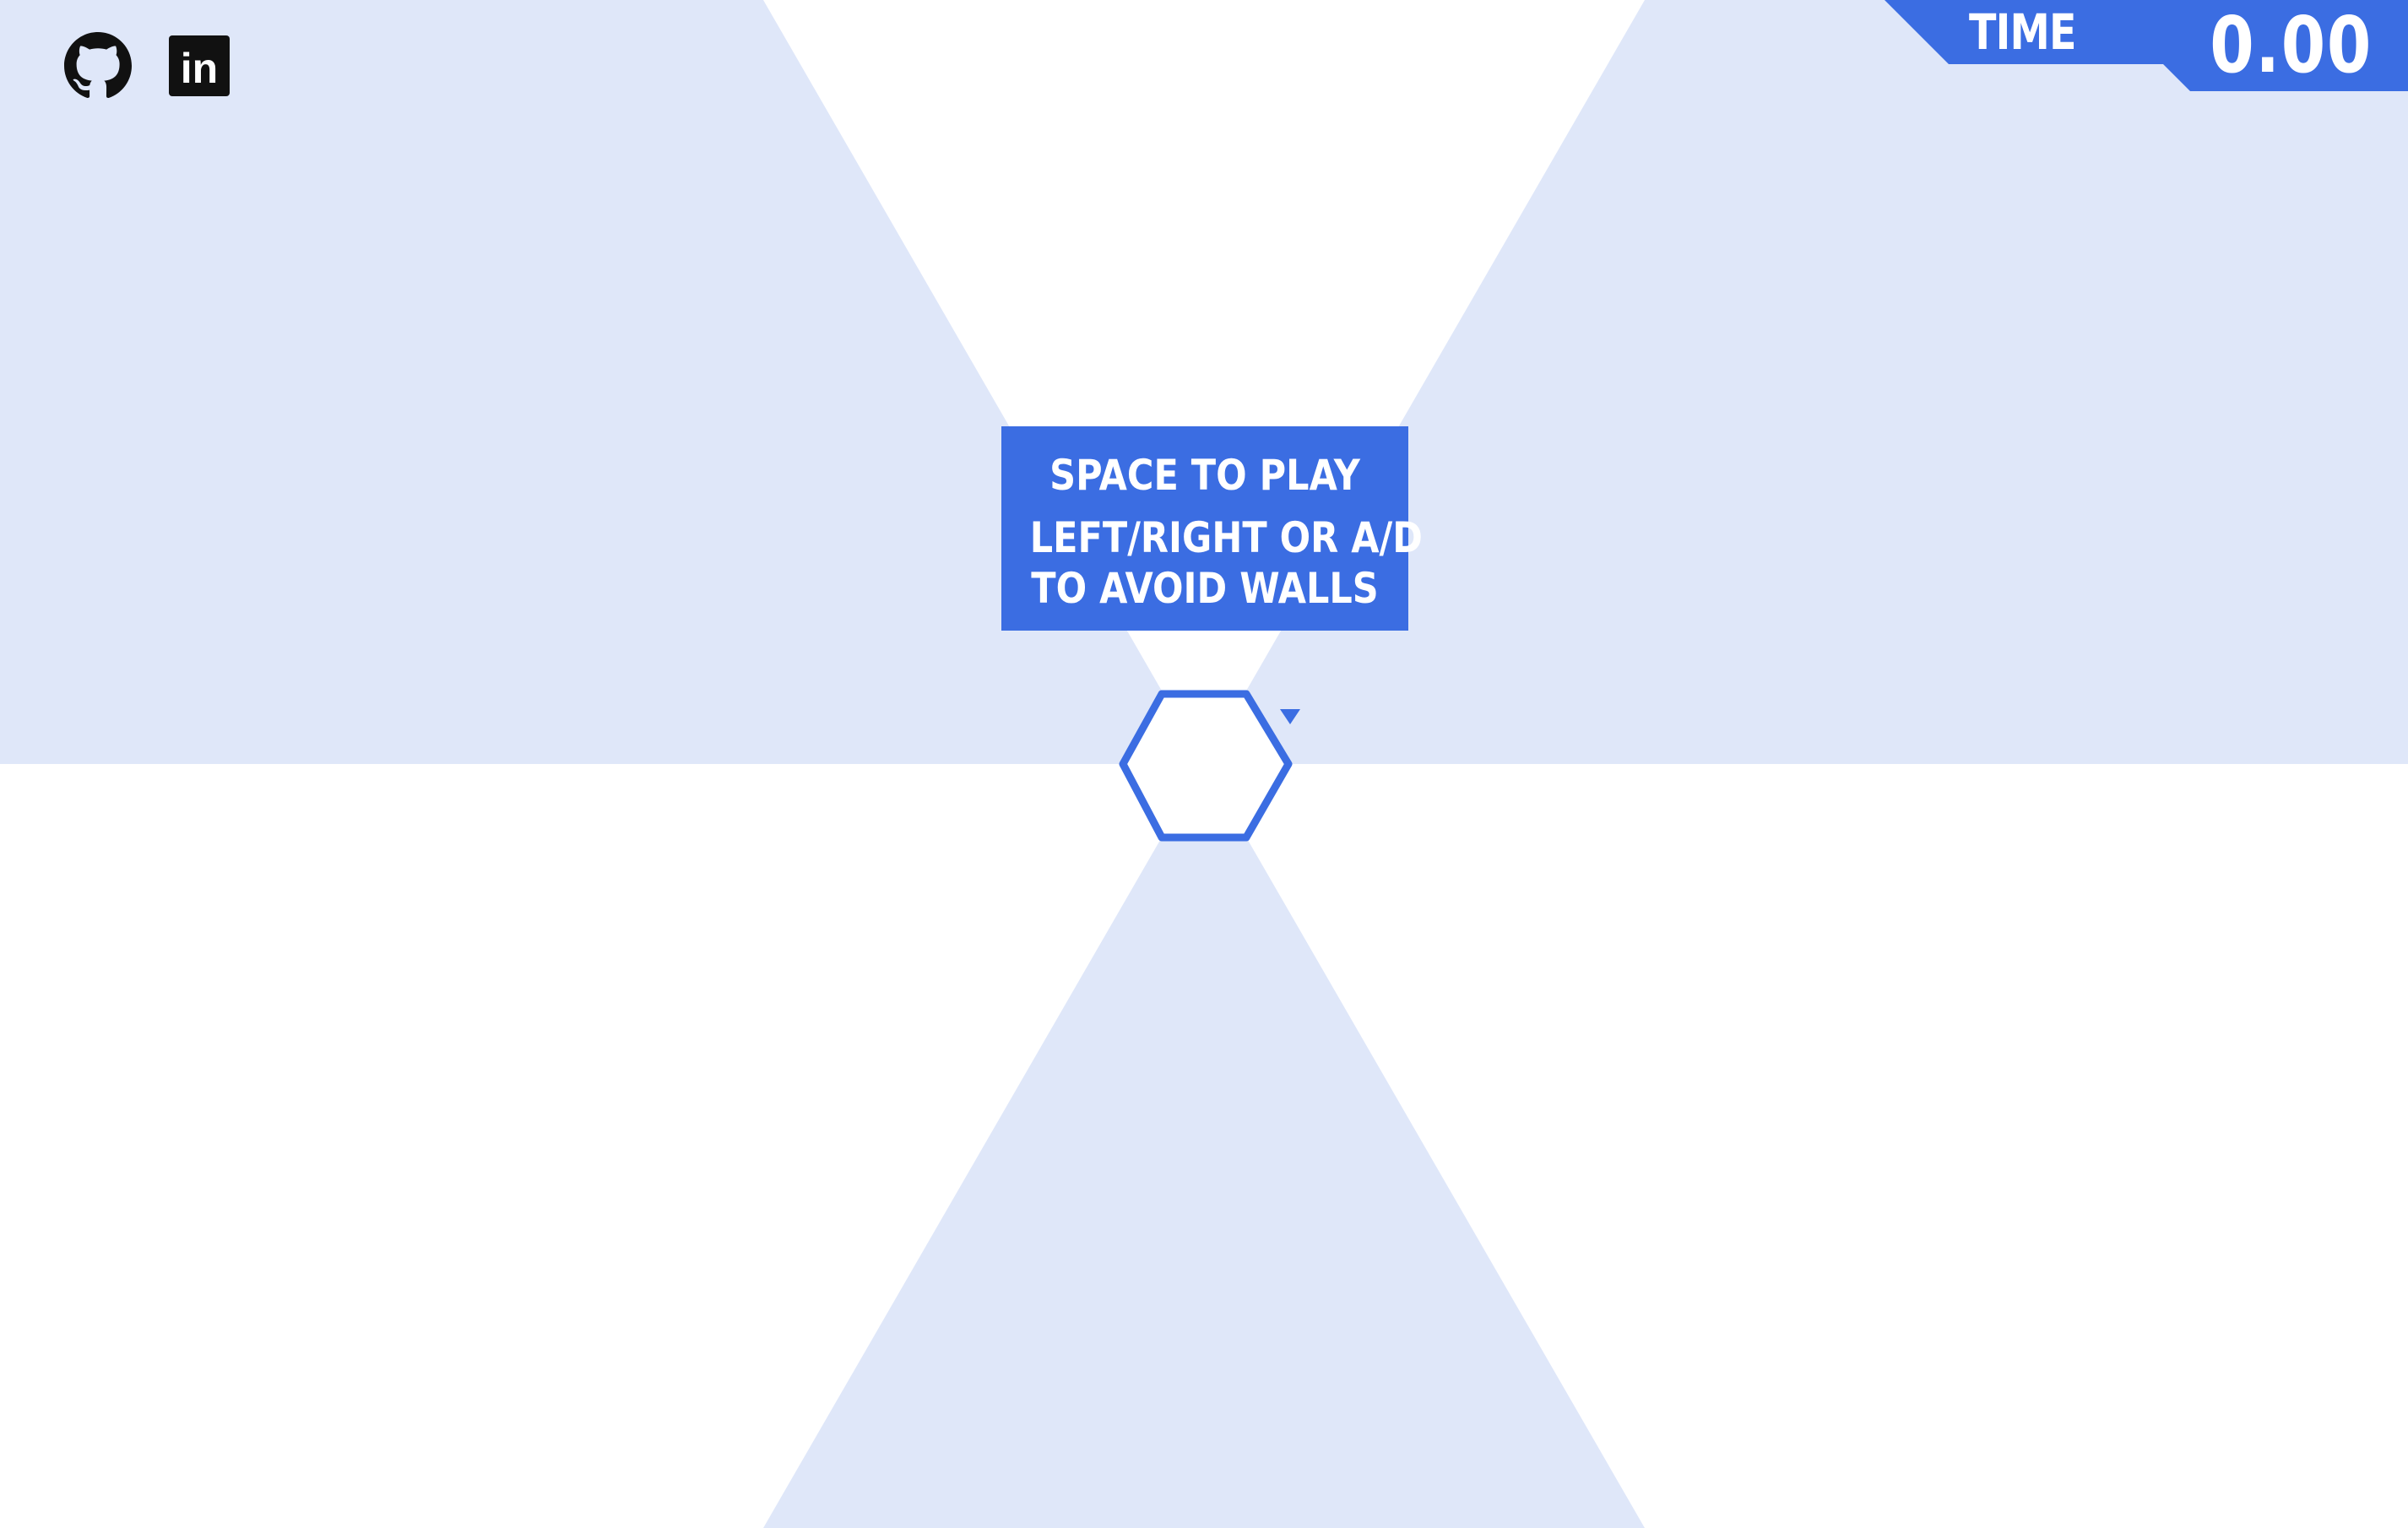 The image size is (2408, 1528). What do you see at coordinates (1205, 476) in the screenshot?
I see `play-prompt: SPACE TO PLAY` at bounding box center [1205, 476].